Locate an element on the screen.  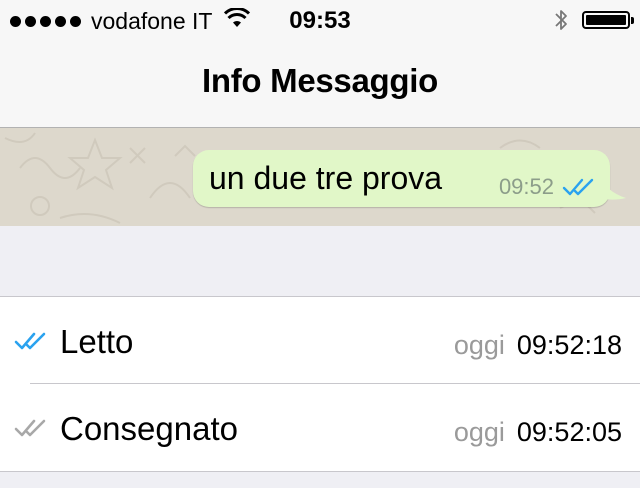
receipt-time: 09:52:05 is located at coordinates (569, 432).